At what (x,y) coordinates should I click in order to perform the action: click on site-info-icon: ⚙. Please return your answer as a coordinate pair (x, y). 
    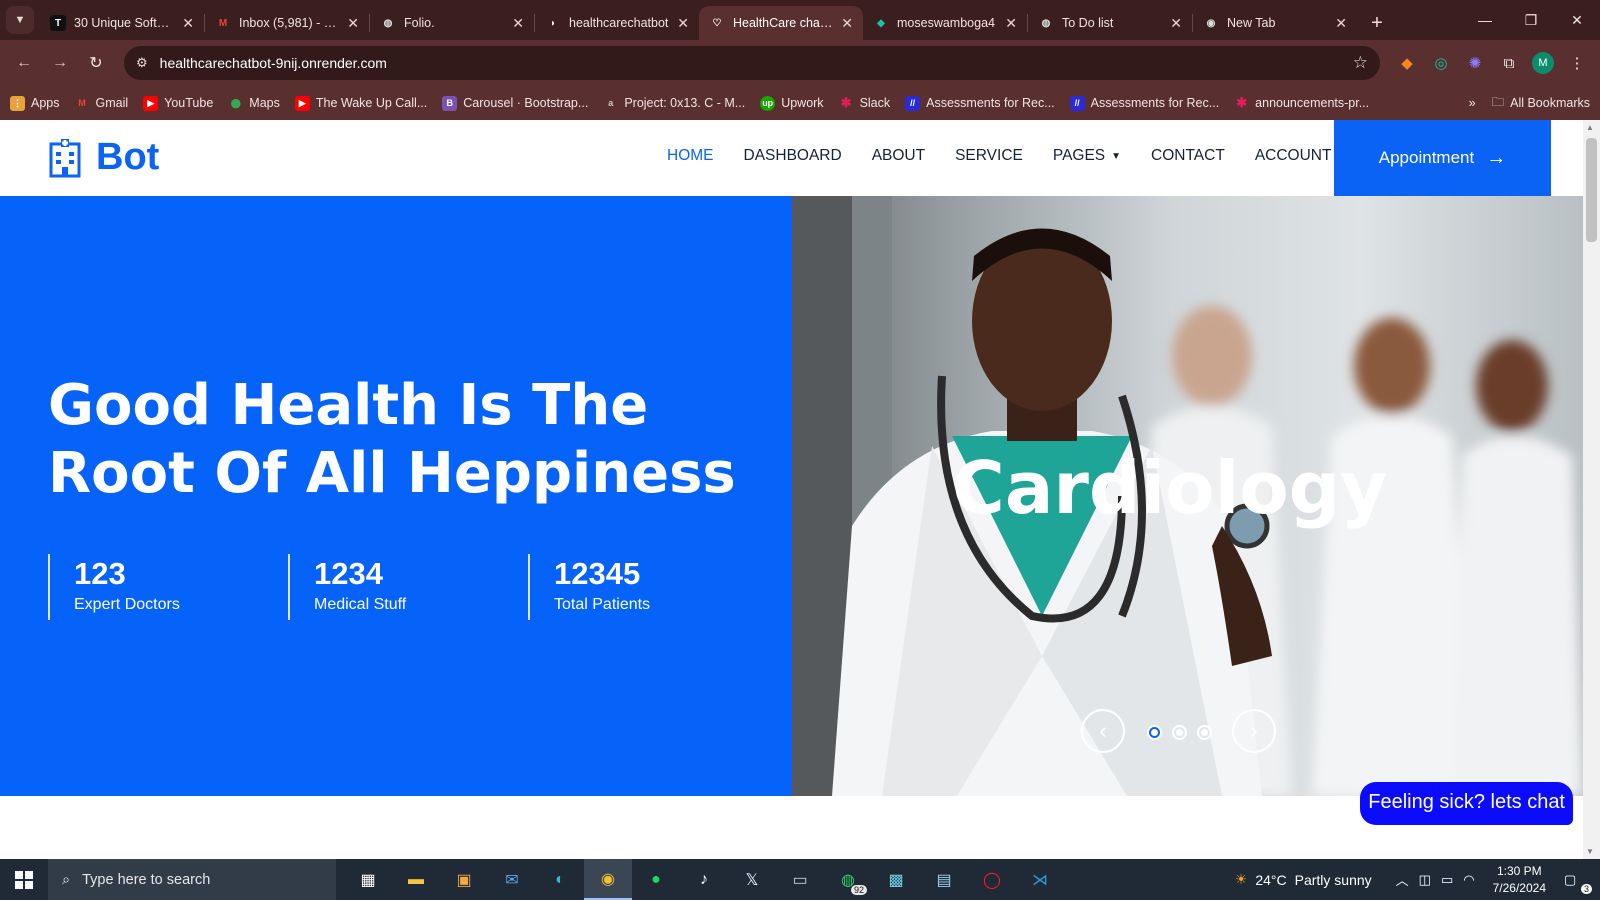
    Looking at the image, I should click on (142, 63).